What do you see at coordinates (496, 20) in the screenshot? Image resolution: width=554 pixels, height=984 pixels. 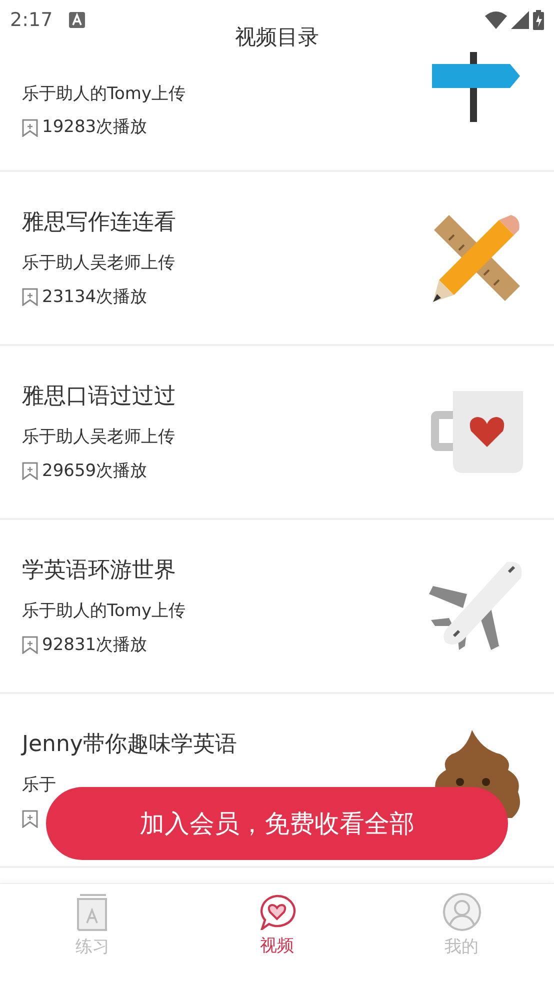 I see `wifi-icon` at bounding box center [496, 20].